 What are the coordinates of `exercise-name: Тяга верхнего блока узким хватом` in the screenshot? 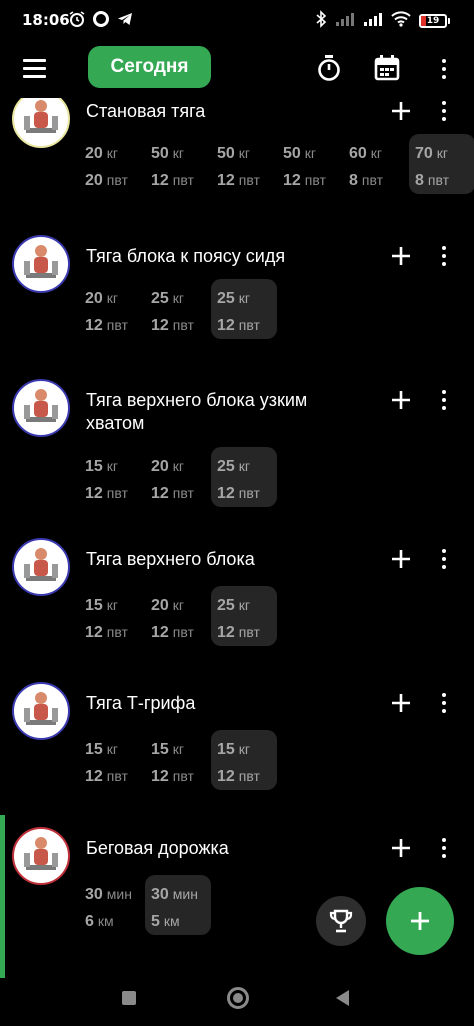 It's located at (221, 412).